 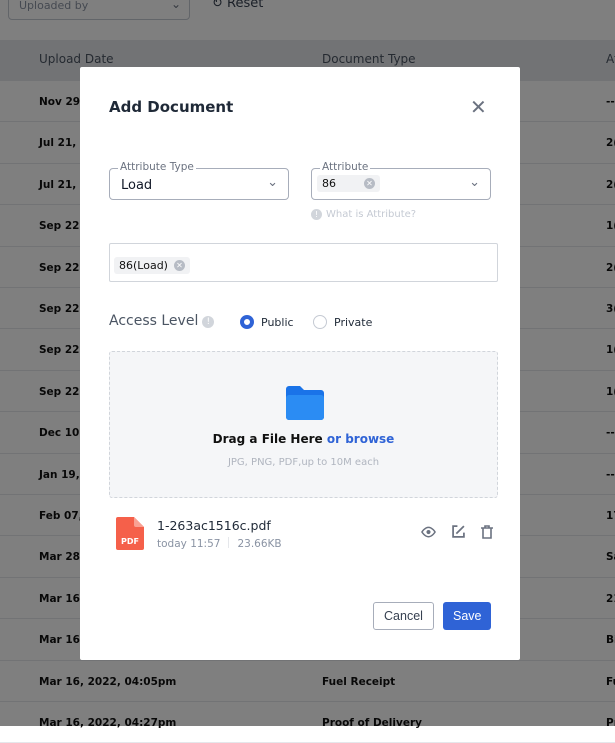 I want to click on radio-public-label: Public, so click(x=277, y=322).